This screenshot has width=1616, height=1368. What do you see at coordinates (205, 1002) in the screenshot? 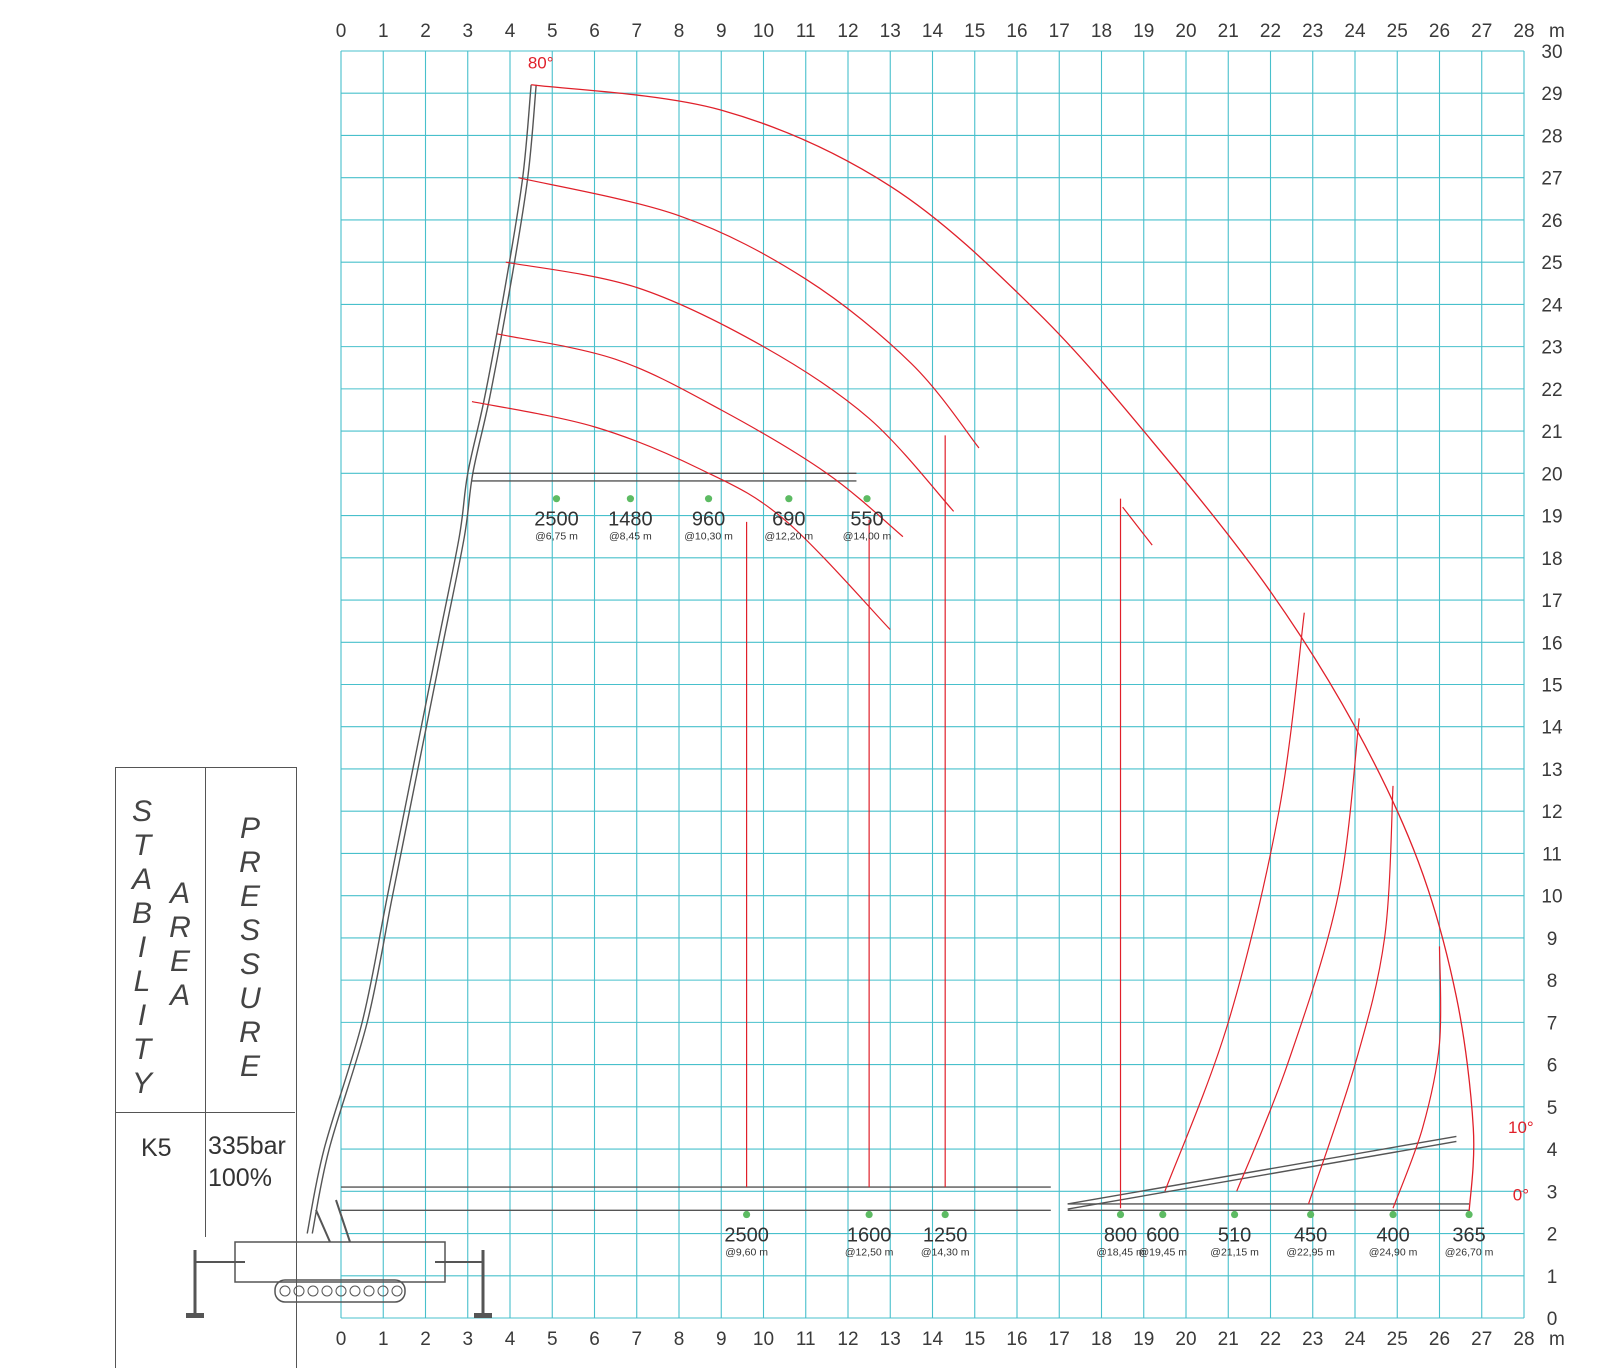
I see `panel-divider-vertical` at bounding box center [205, 1002].